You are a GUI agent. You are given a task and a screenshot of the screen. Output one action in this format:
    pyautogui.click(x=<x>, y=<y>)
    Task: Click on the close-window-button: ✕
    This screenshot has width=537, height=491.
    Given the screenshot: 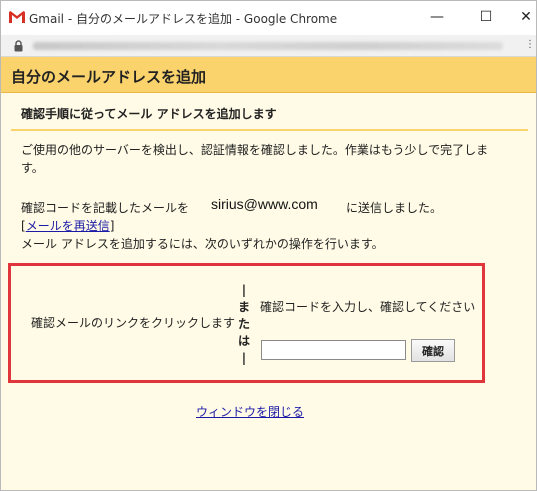 What is the action you would take?
    pyautogui.click(x=525, y=17)
    